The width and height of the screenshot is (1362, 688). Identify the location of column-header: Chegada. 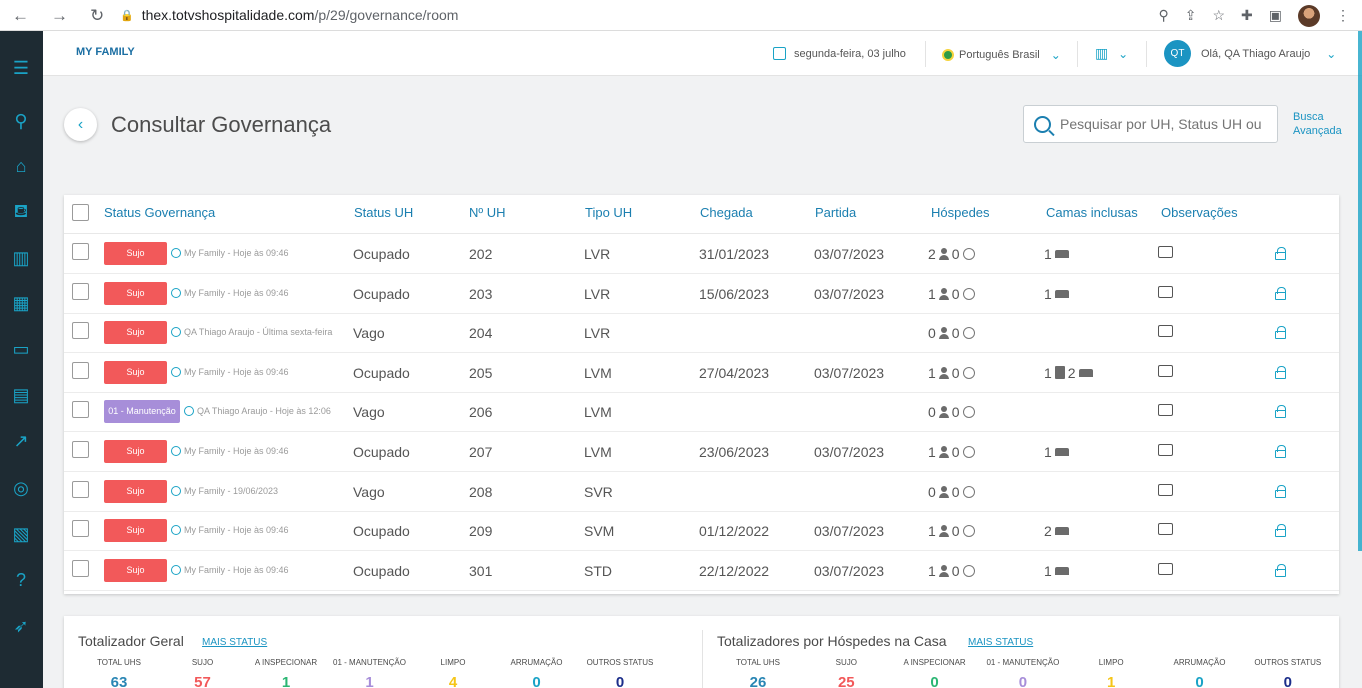
(726, 212).